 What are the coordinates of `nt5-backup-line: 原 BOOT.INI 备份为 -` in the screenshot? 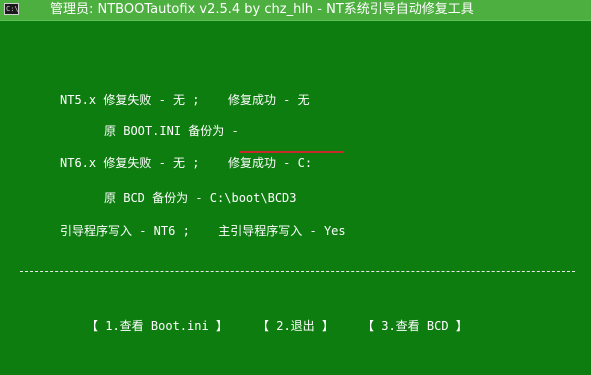 It's located at (171, 131).